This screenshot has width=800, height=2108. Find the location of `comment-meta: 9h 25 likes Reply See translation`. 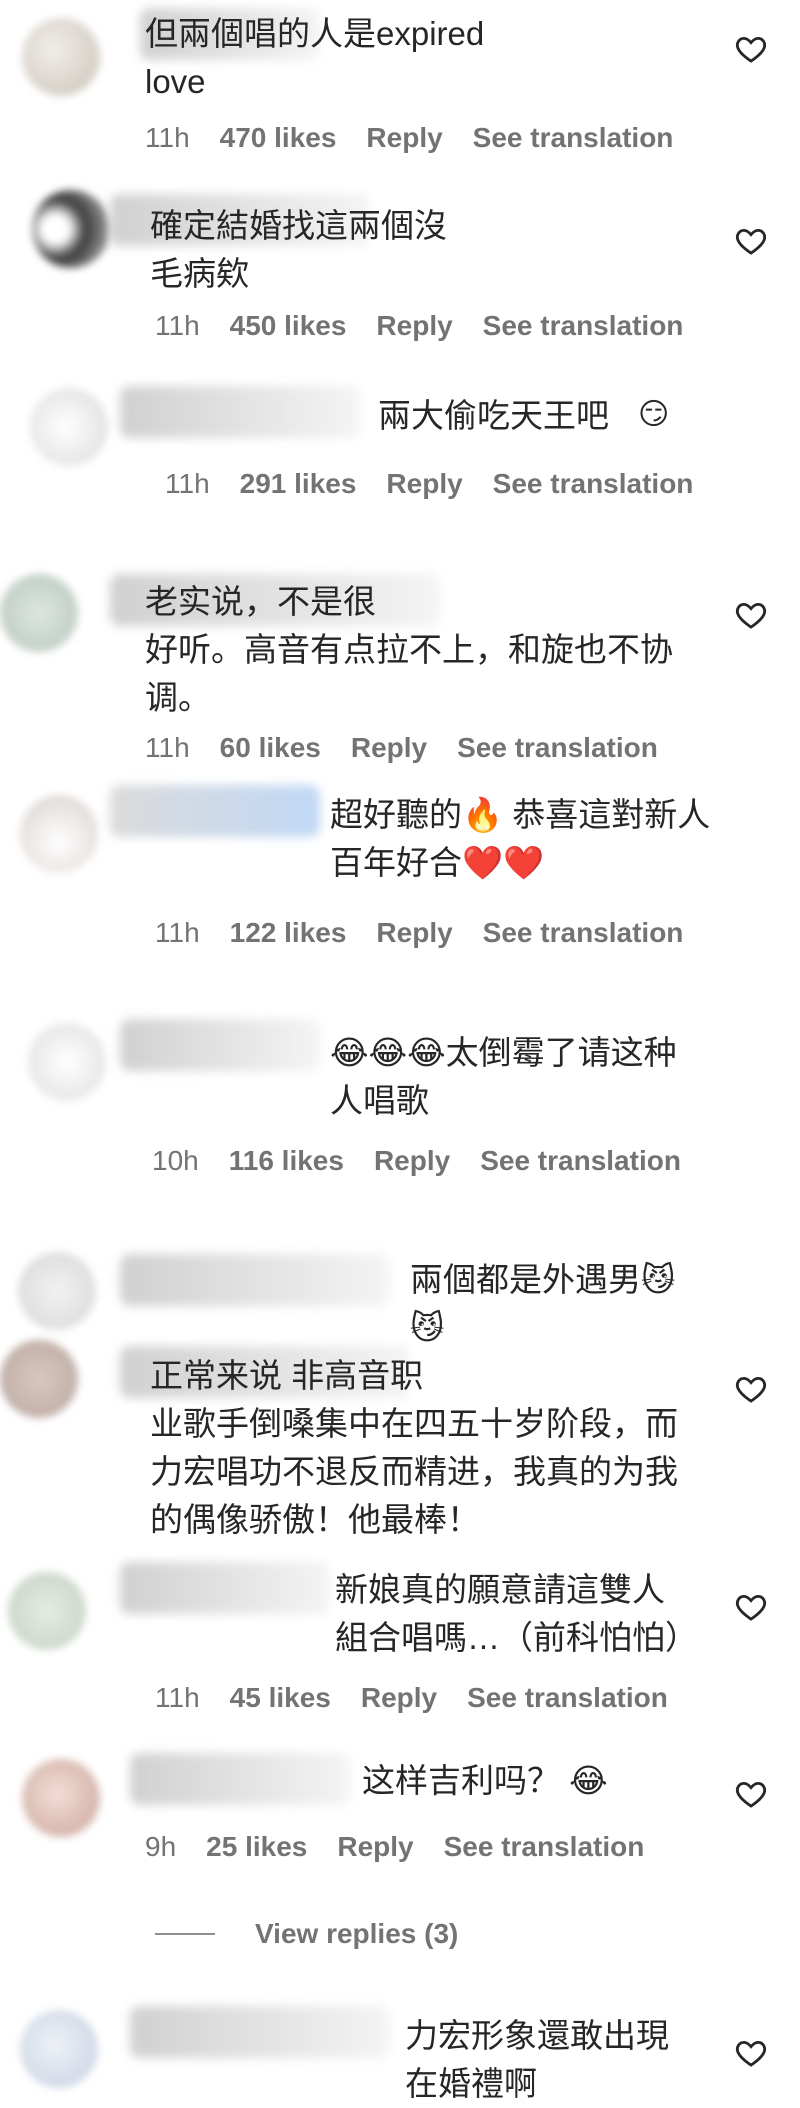

comment-meta: 9h 25 likes Reply See translation is located at coordinates (394, 1847).